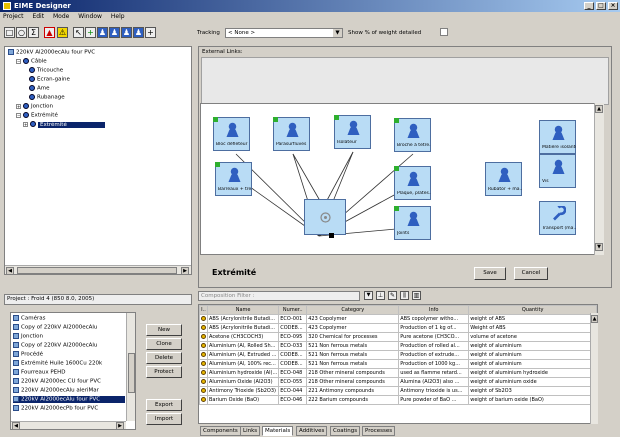 The image size is (620, 437). Describe the element at coordinates (434, 310) in the screenshot. I see `column-header: Info` at that location.